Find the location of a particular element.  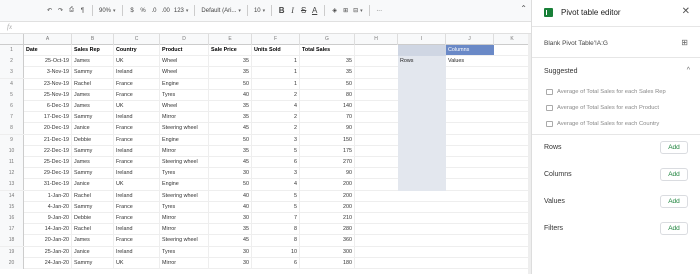

cell: 140 is located at coordinates (327, 106).